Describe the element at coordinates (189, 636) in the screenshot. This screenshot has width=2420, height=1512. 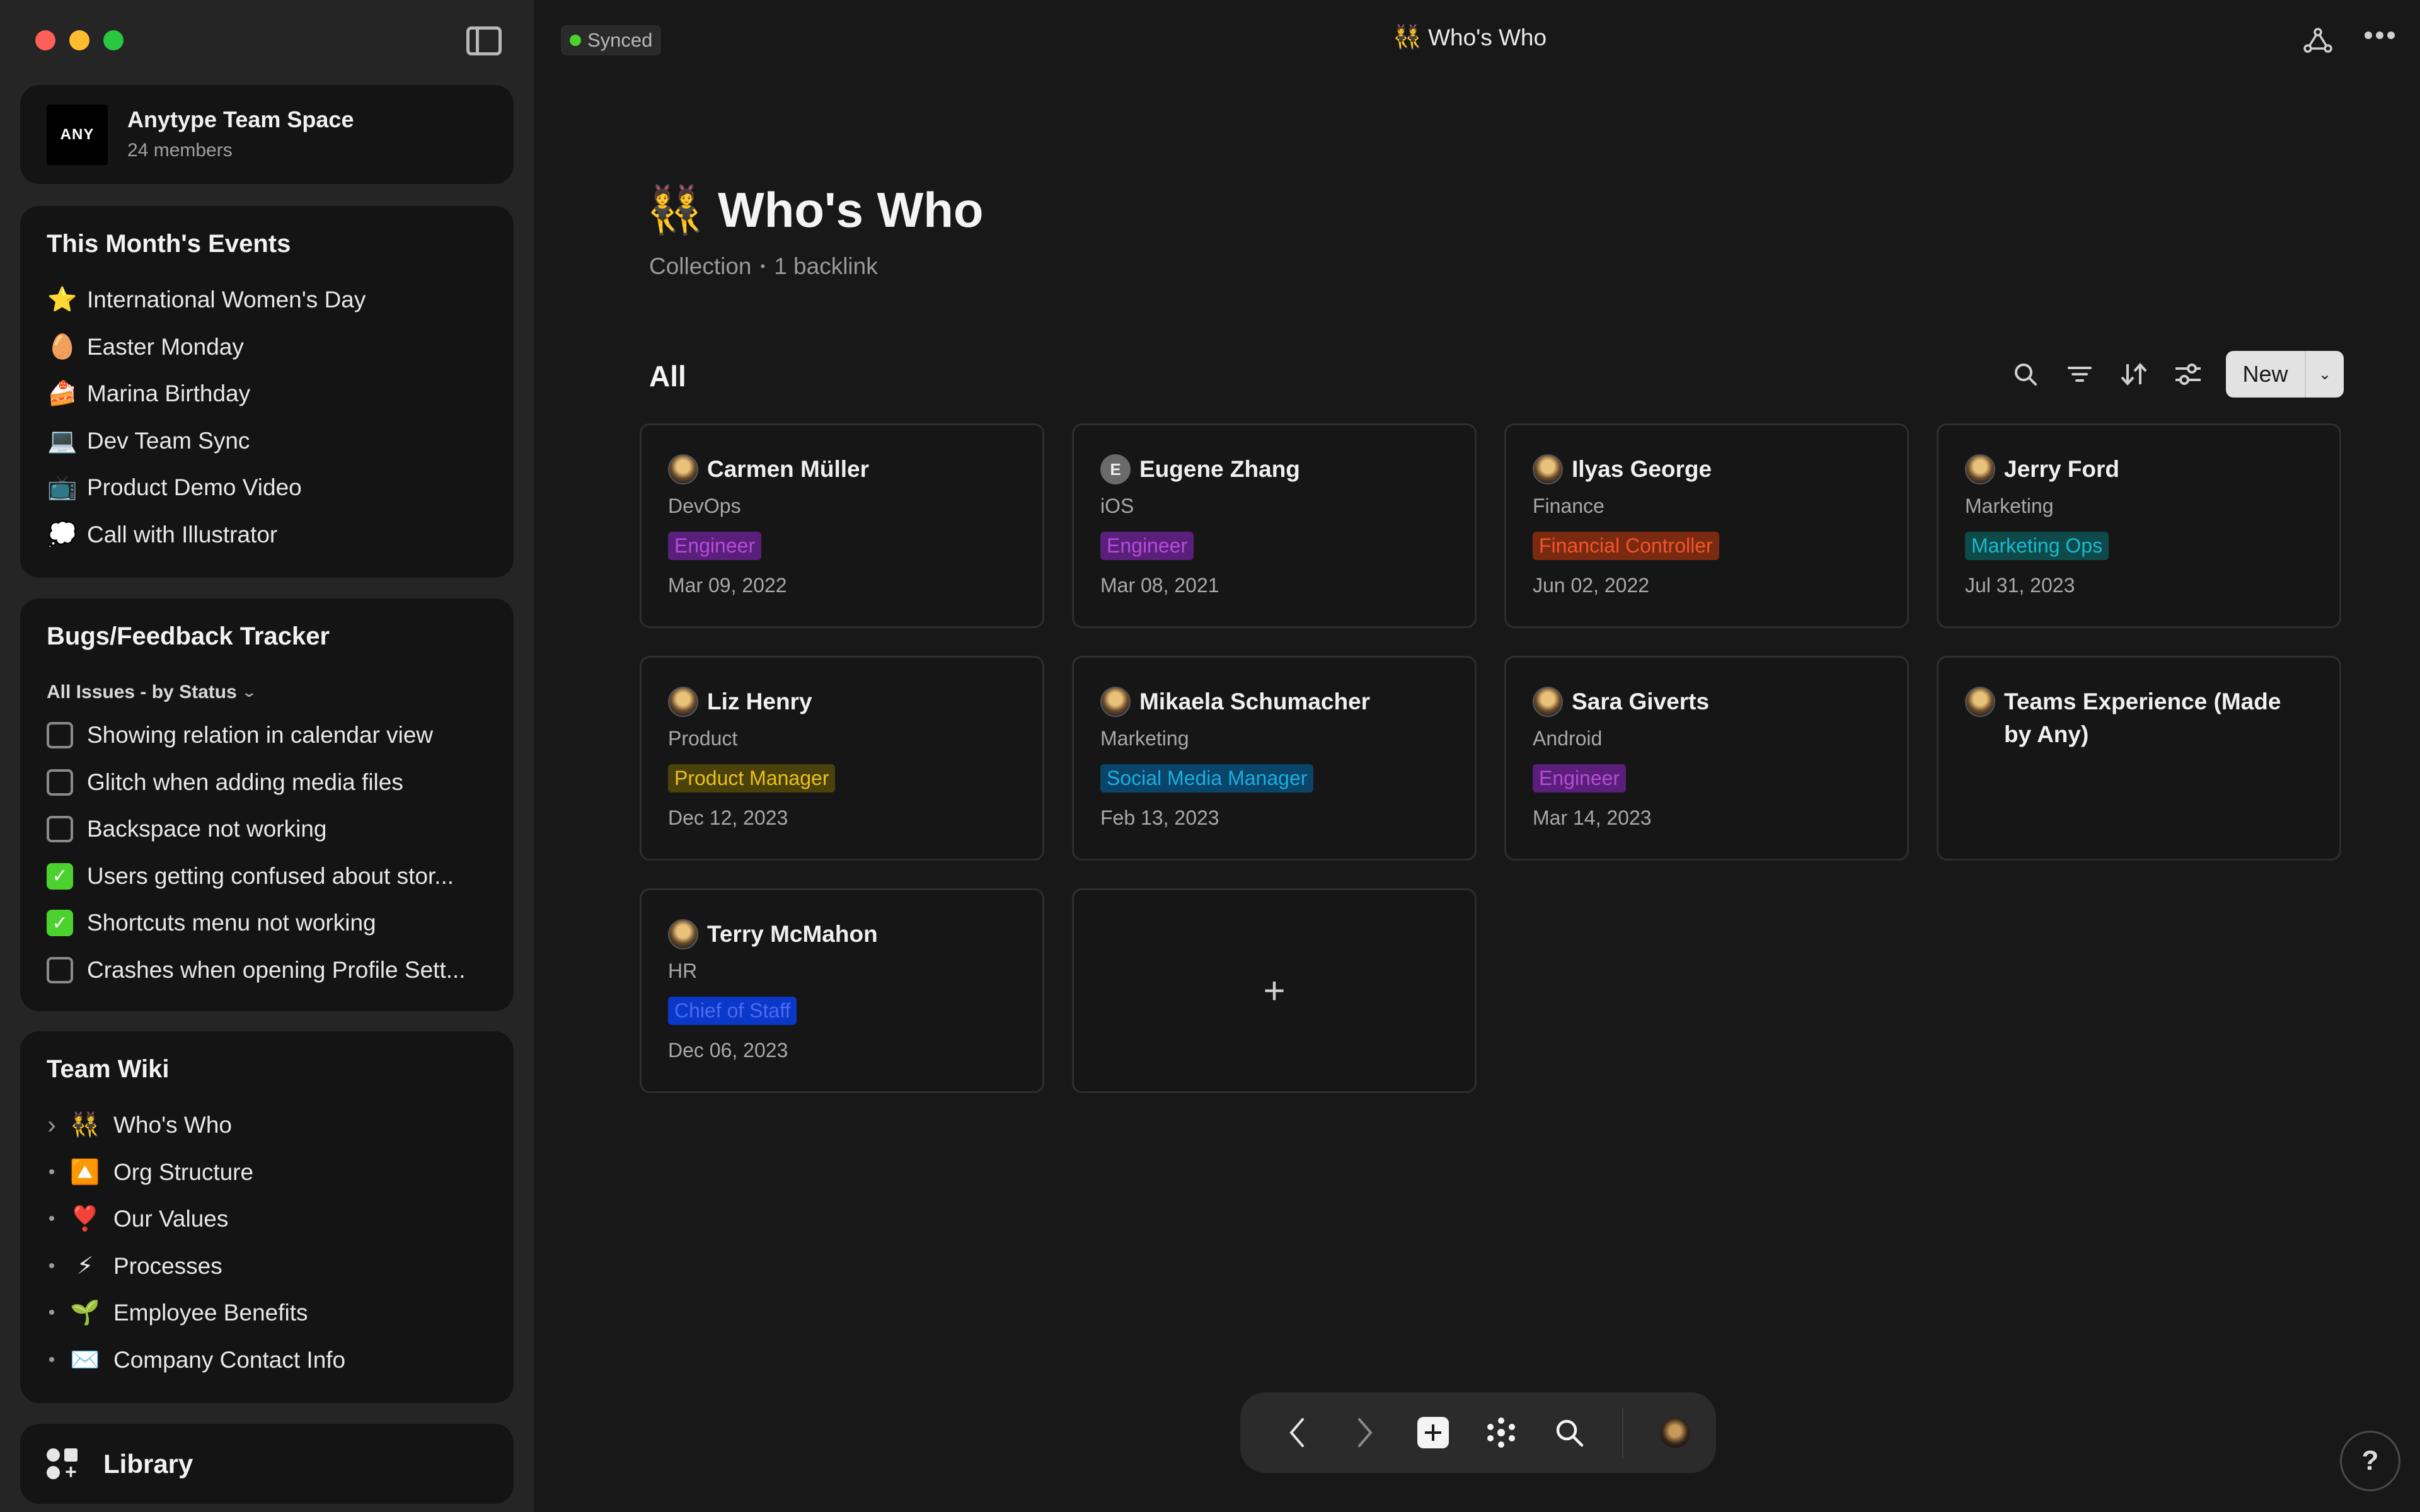
I see `bugs-widget-title: Bugs/Feedback Tracker` at that location.